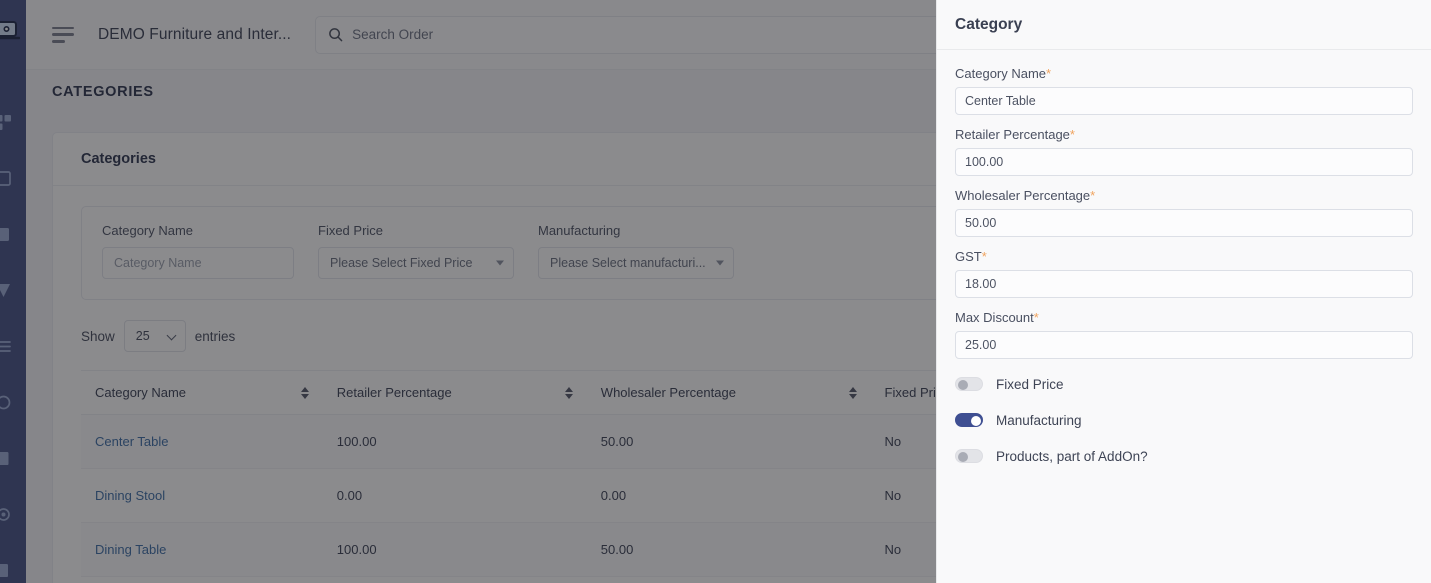 The height and width of the screenshot is (583, 1431). What do you see at coordinates (1184, 223) in the screenshot?
I see `wholesaler-percentage-field` at bounding box center [1184, 223].